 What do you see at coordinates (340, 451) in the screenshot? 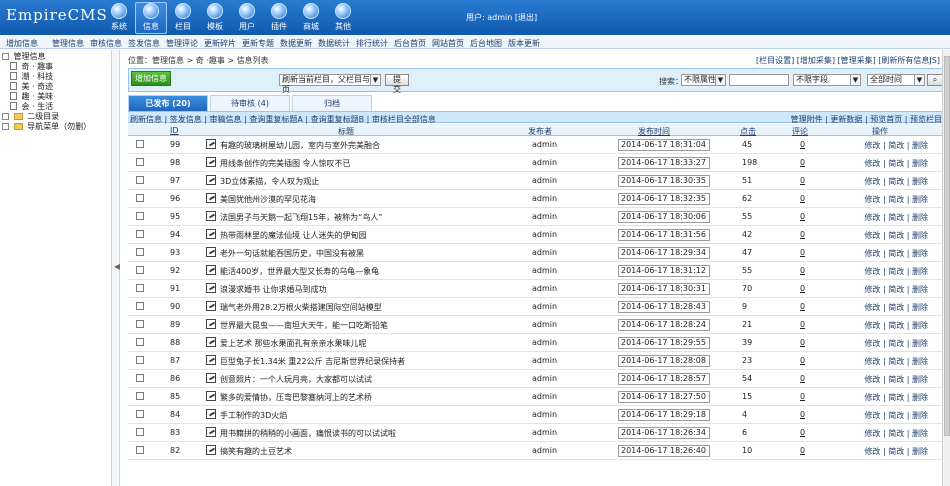
I see `row-title: 搞笑有趣的土豆艺术` at bounding box center [340, 451].